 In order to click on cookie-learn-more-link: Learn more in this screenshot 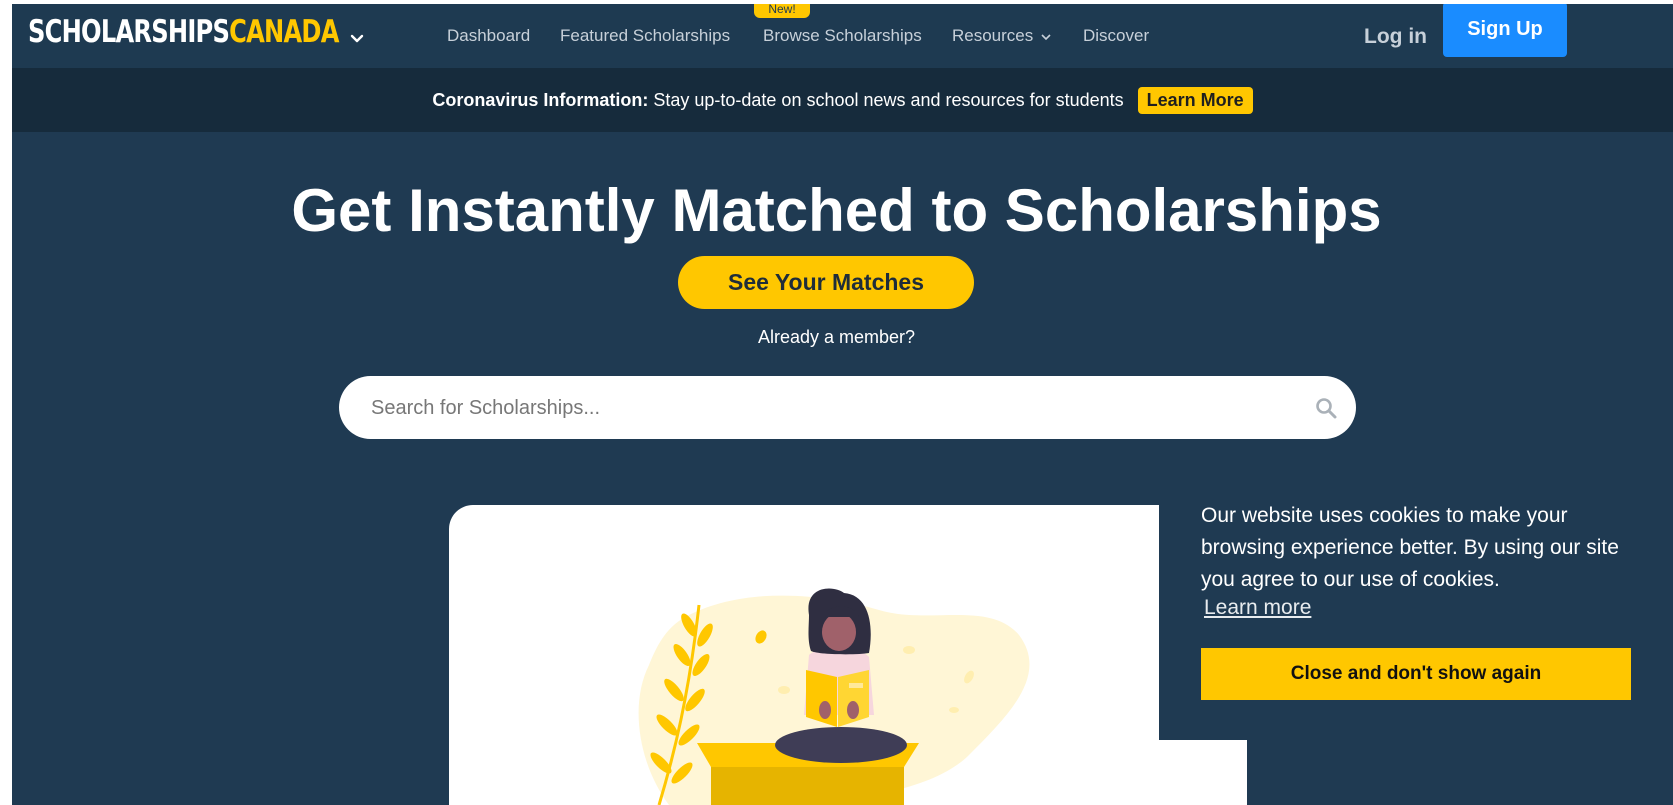, I will do `click(1257, 608)`.